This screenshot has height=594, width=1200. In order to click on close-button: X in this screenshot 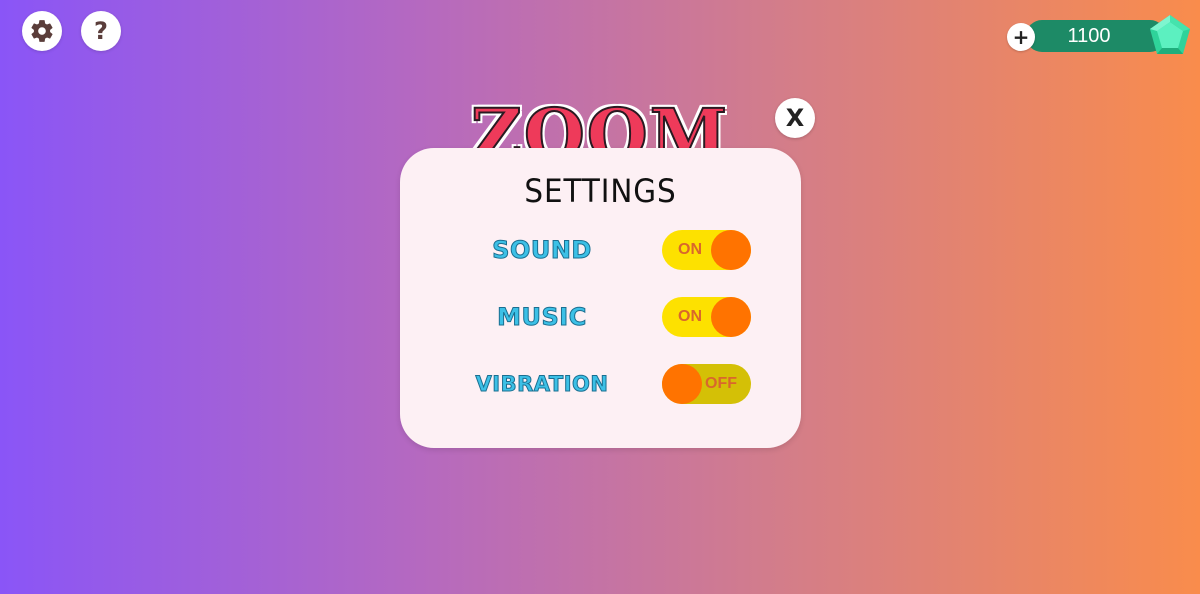, I will do `click(795, 118)`.